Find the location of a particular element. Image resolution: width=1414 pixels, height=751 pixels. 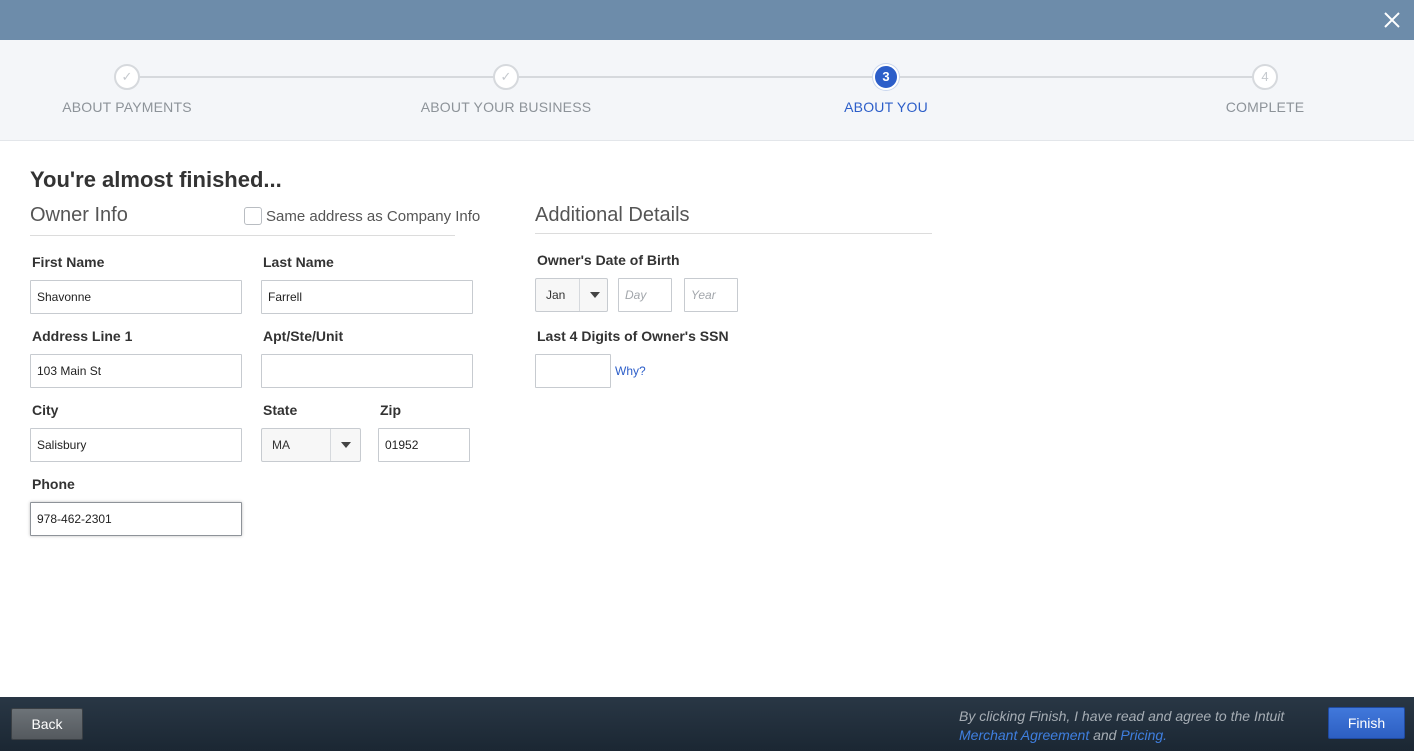

step-about-payments: ✓ ABOUT PAYMENTS is located at coordinates (127, 89).